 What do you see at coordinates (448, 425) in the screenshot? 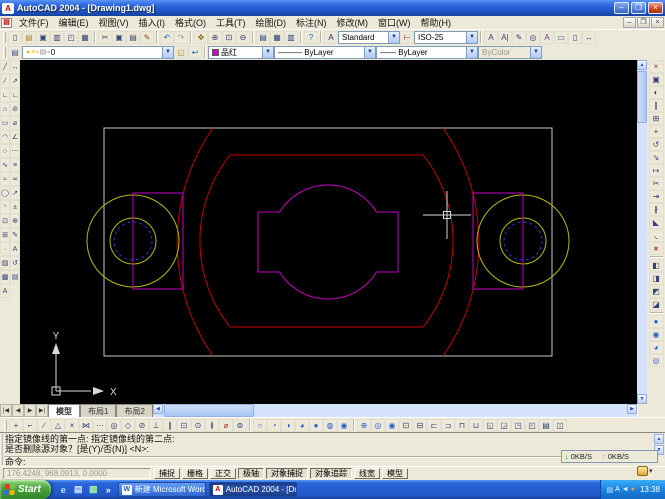
I see `view-right-button: ⊐` at bounding box center [448, 425].